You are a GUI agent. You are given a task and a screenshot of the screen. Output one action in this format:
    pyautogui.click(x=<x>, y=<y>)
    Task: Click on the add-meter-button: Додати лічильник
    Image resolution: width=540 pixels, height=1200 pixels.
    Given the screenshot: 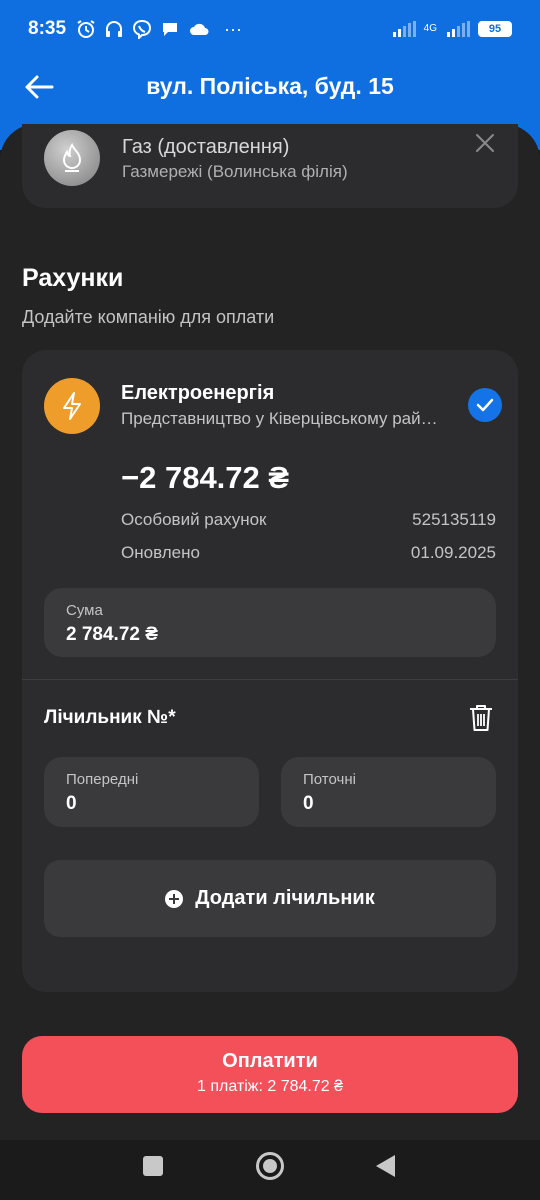 What is the action you would take?
    pyautogui.click(x=270, y=898)
    